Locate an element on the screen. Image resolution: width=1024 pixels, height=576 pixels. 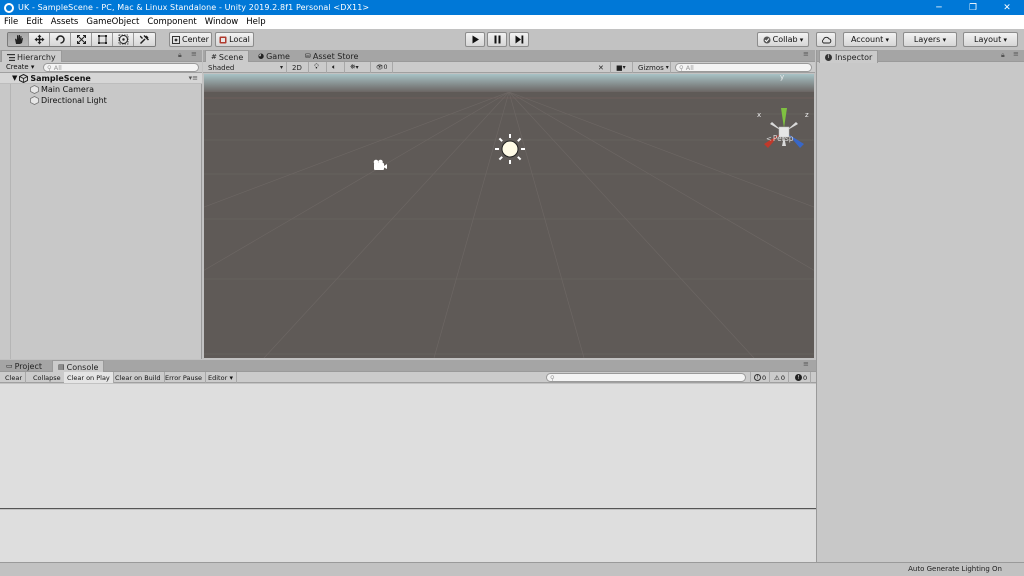
inspector-header: i Inspector 🔒︎ ≡ is located at coordinates (920, 56).